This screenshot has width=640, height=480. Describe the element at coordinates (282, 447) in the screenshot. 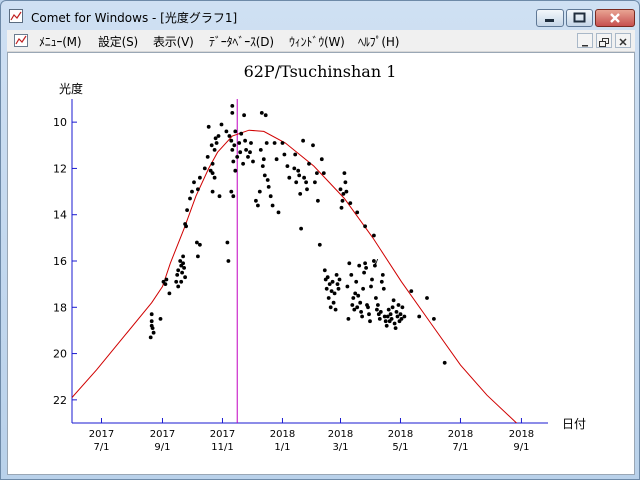

I see `x-tick-date: 1/1` at that location.